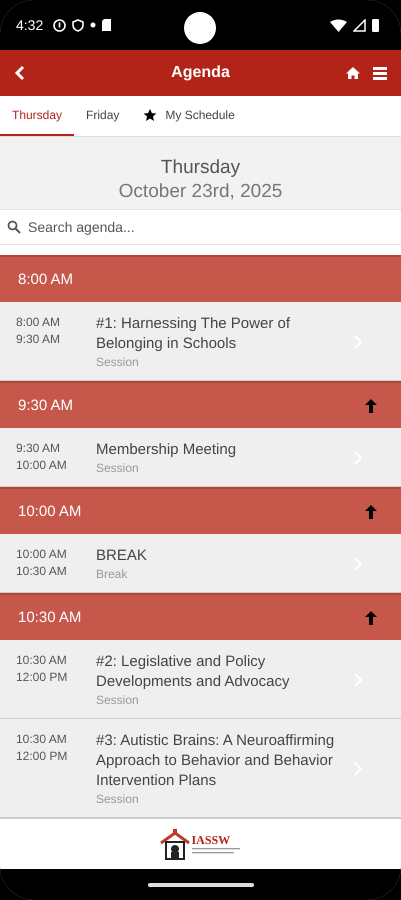  What do you see at coordinates (42, 554) in the screenshot?
I see `start-time: 10:00 AM` at bounding box center [42, 554].